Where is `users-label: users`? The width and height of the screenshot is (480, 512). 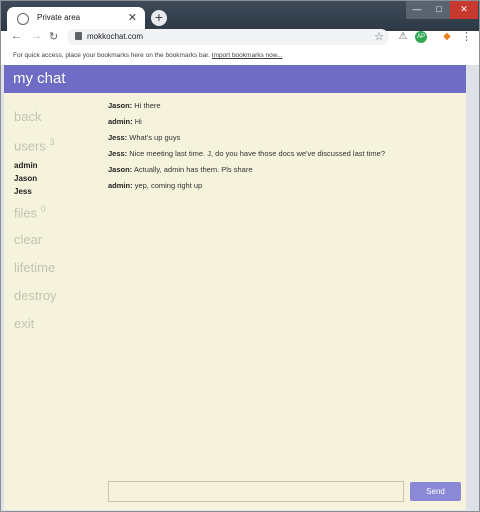 users-label: users is located at coordinates (30, 146).